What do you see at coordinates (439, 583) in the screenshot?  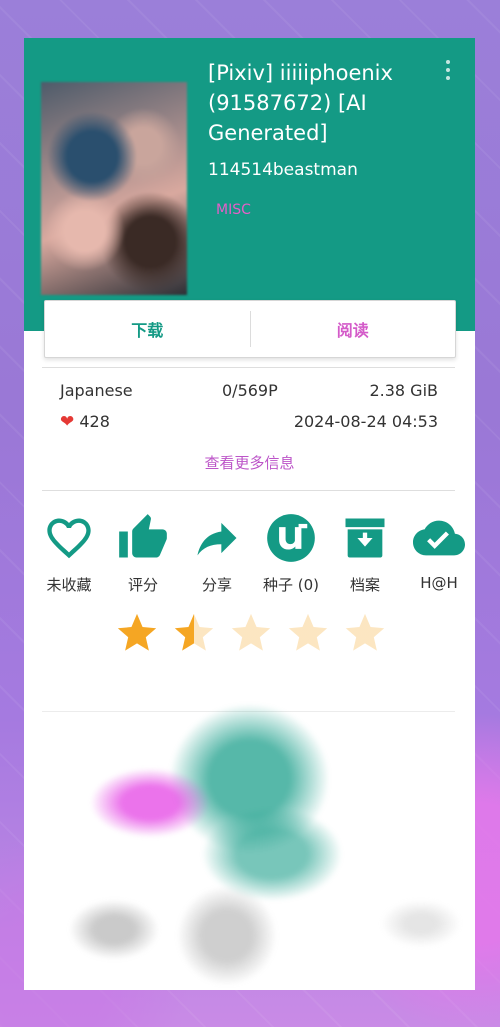 I see `hath-label: H@H` at bounding box center [439, 583].